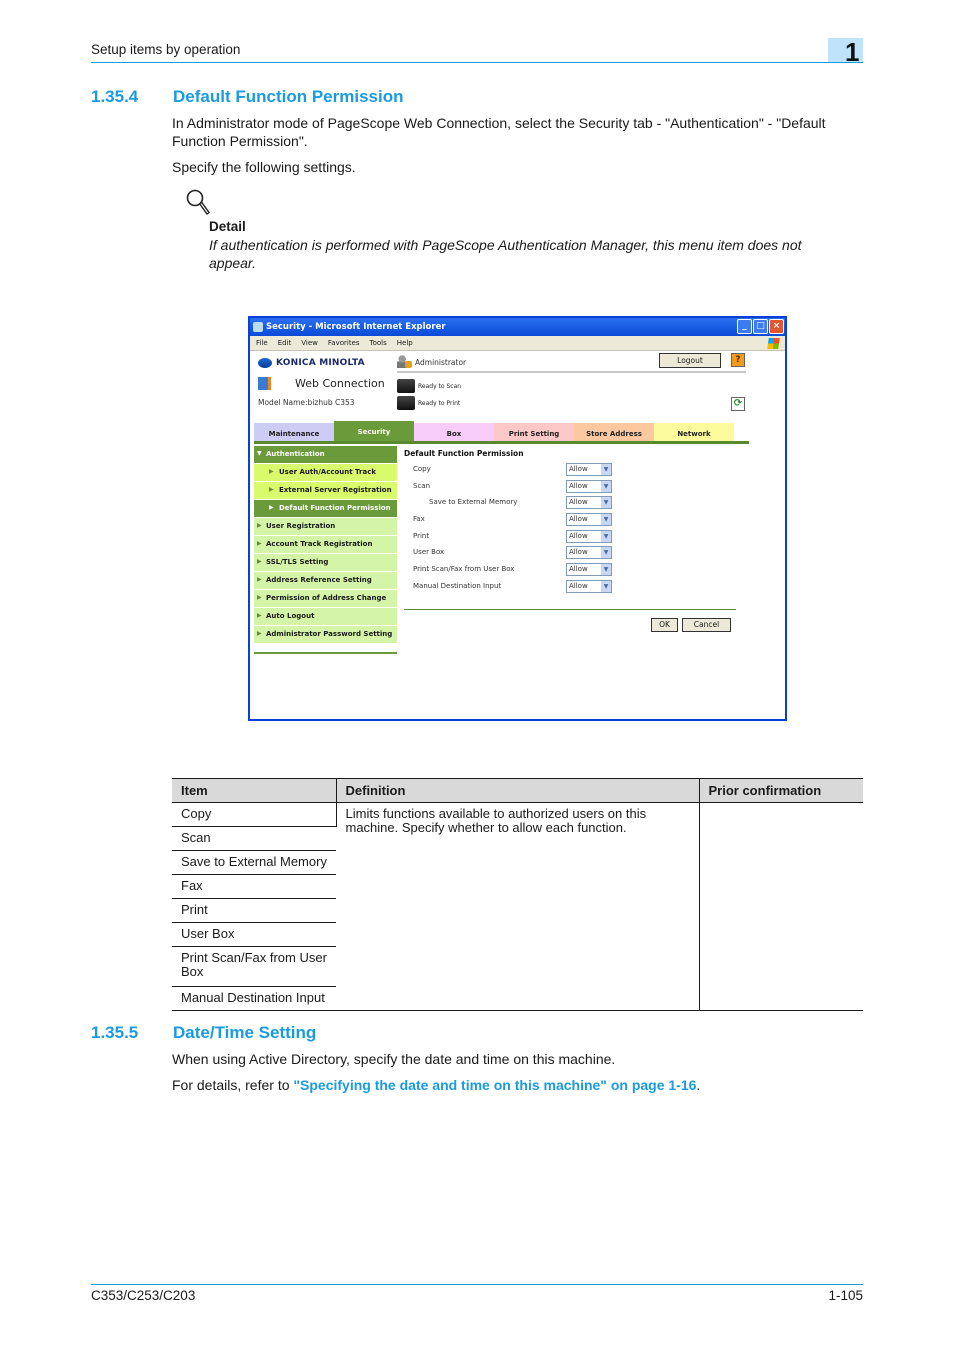 This screenshot has height=1350, width=954. I want to click on section-title: Date/Time Setting, so click(245, 1032).